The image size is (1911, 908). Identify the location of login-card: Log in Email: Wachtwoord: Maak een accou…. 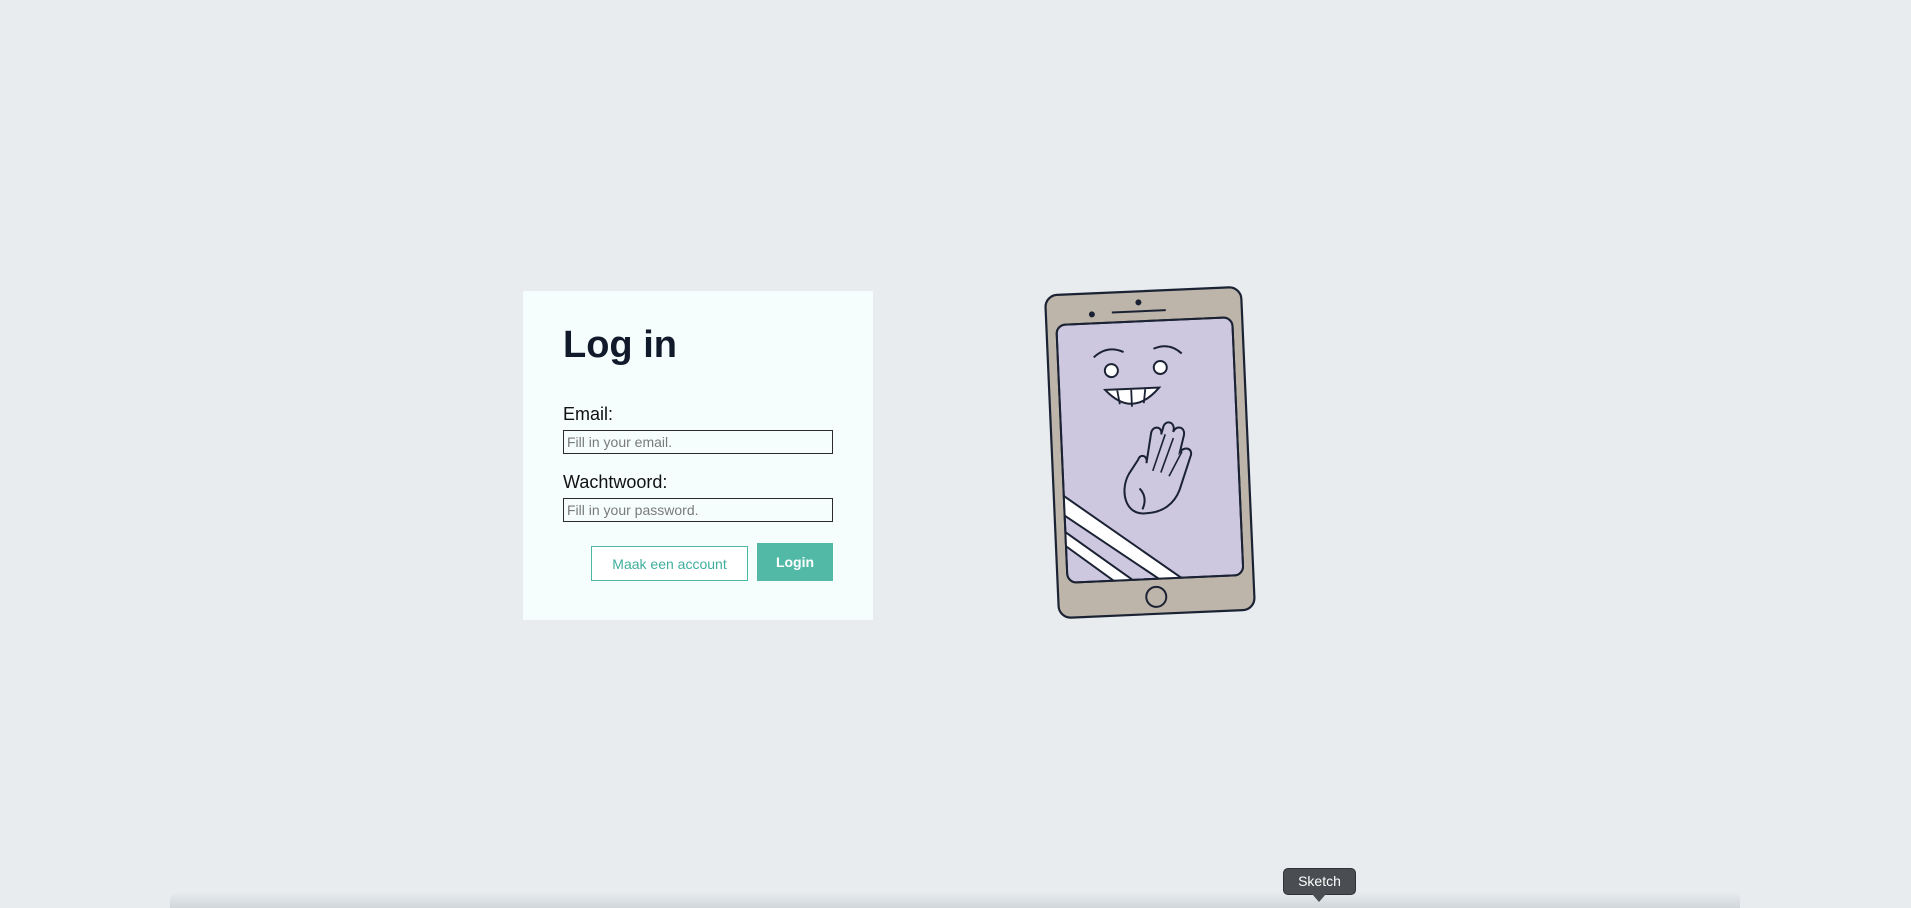
(698, 455).